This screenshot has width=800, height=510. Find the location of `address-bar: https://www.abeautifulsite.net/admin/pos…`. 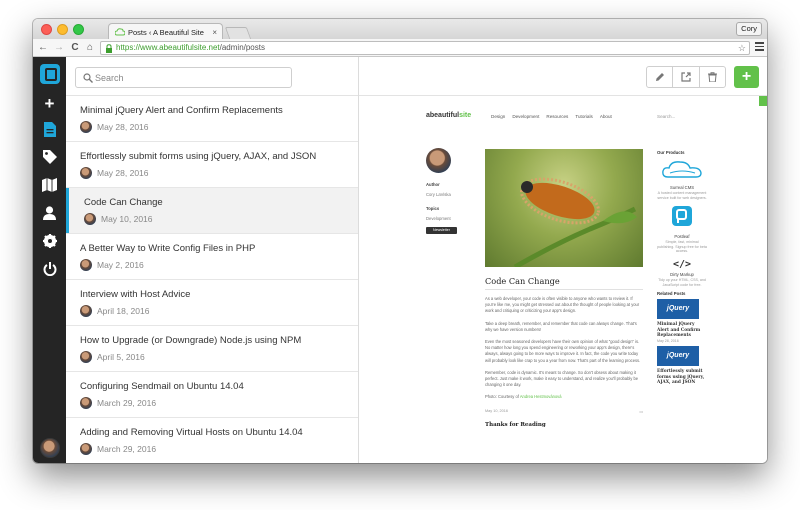

address-bar: https://www.abeautifulsite.net/admin/pos… is located at coordinates (425, 48).